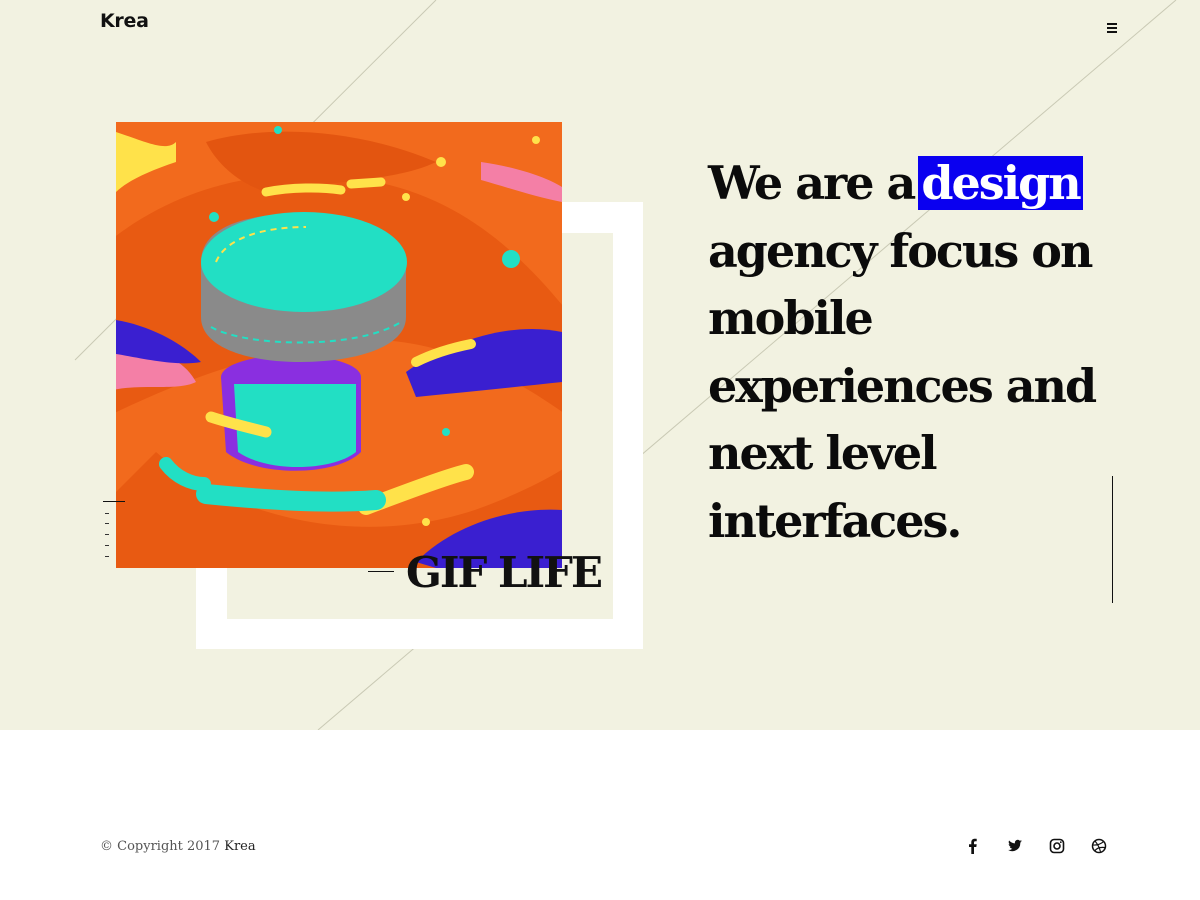  I want to click on instagram-icon, so click(1057, 846).